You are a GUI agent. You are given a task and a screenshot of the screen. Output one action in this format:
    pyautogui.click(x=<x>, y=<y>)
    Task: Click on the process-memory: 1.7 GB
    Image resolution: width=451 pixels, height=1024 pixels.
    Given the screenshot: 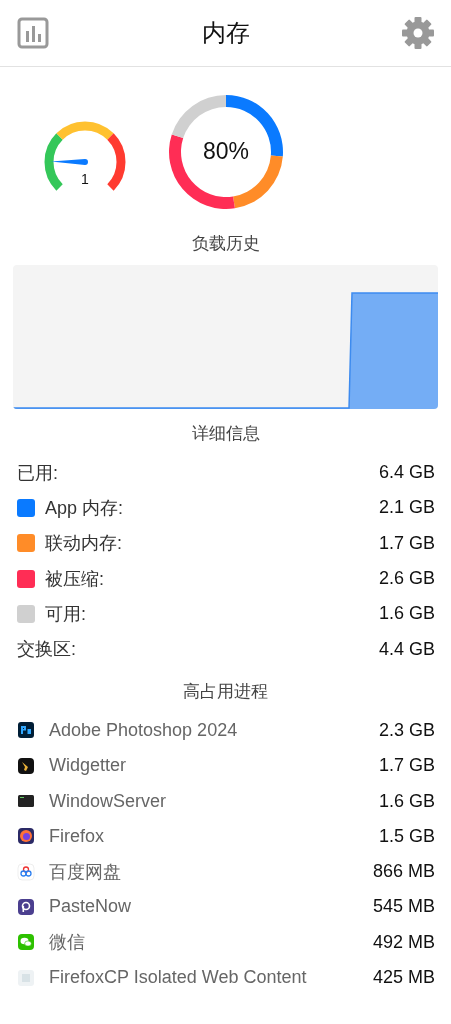 What is the action you would take?
    pyautogui.click(x=406, y=766)
    